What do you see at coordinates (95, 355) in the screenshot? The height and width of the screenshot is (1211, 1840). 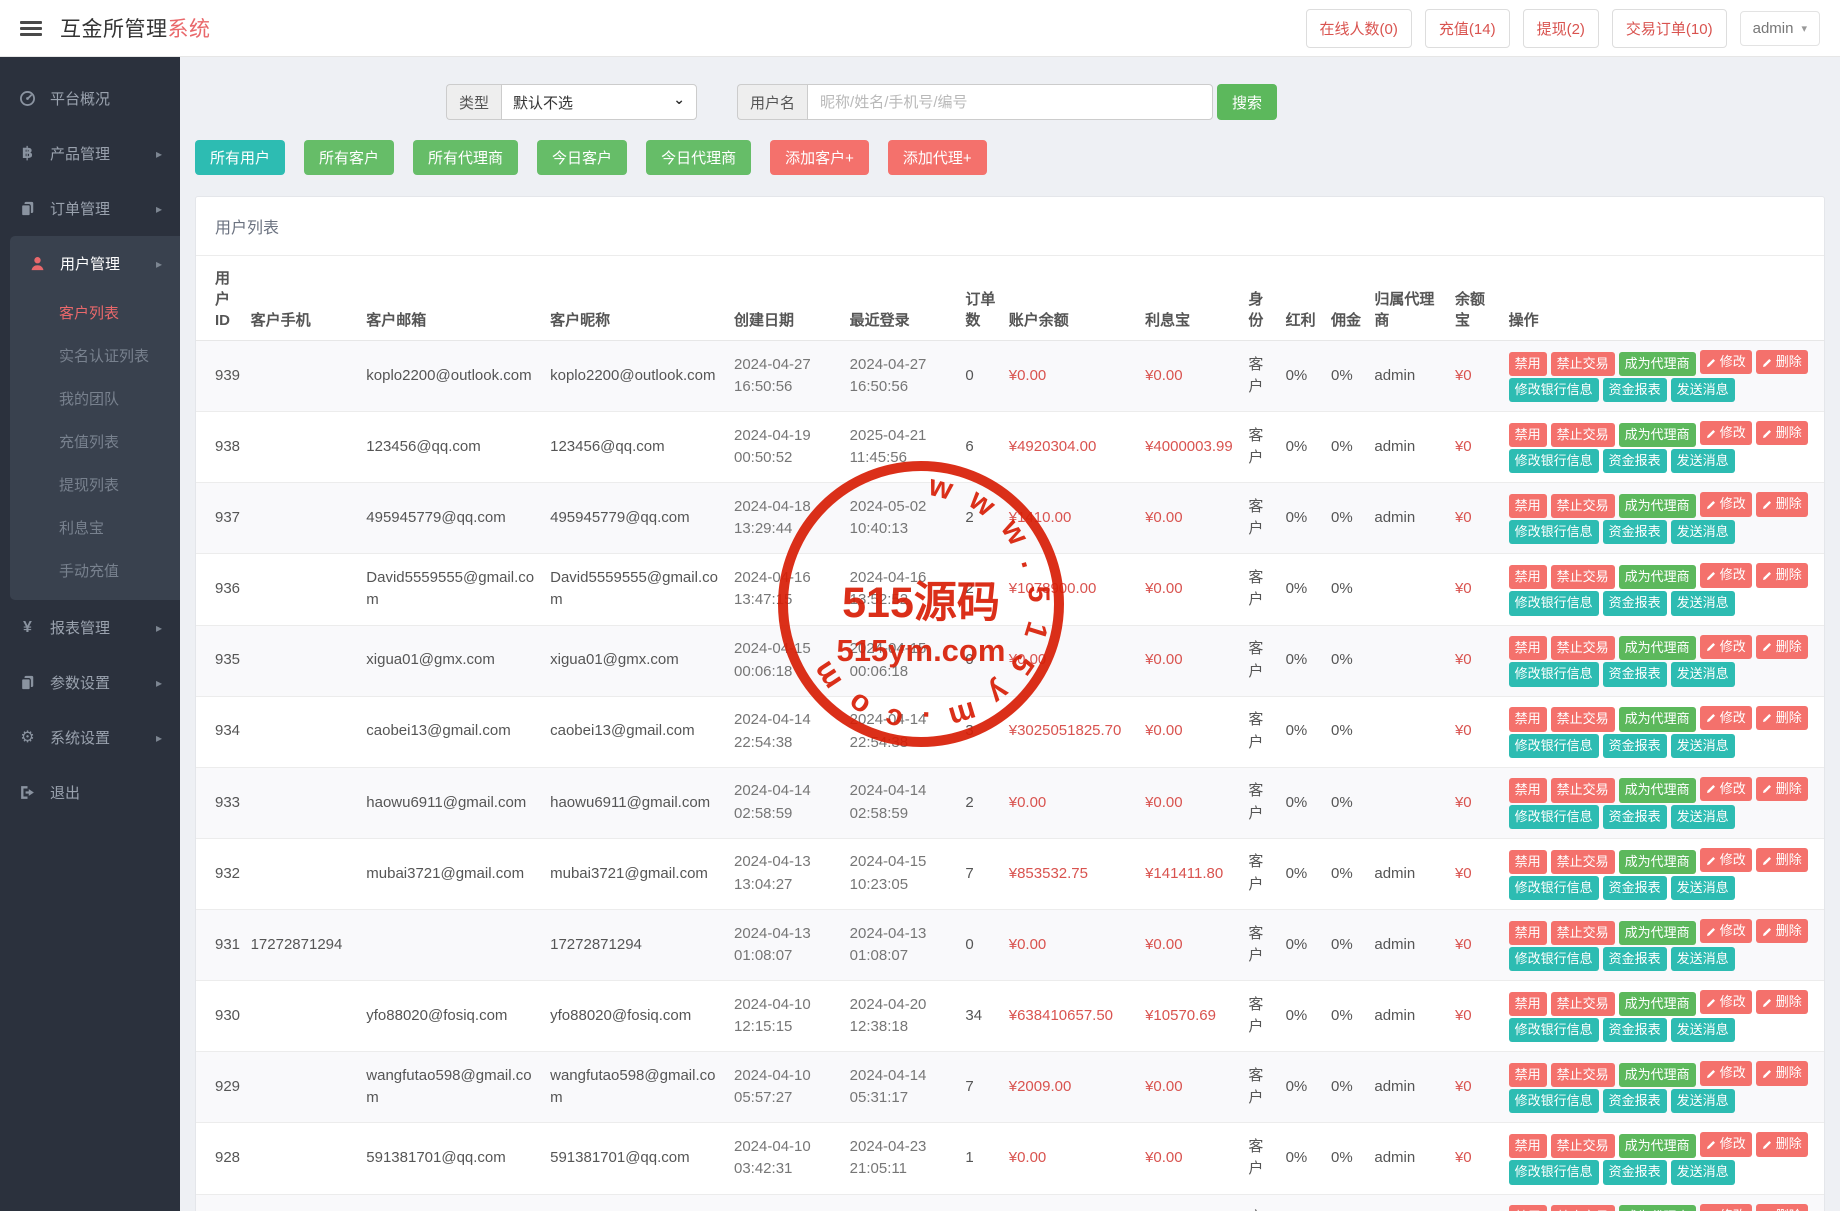 I see `sidebar-item-realname-list: 实名认证列表` at bounding box center [95, 355].